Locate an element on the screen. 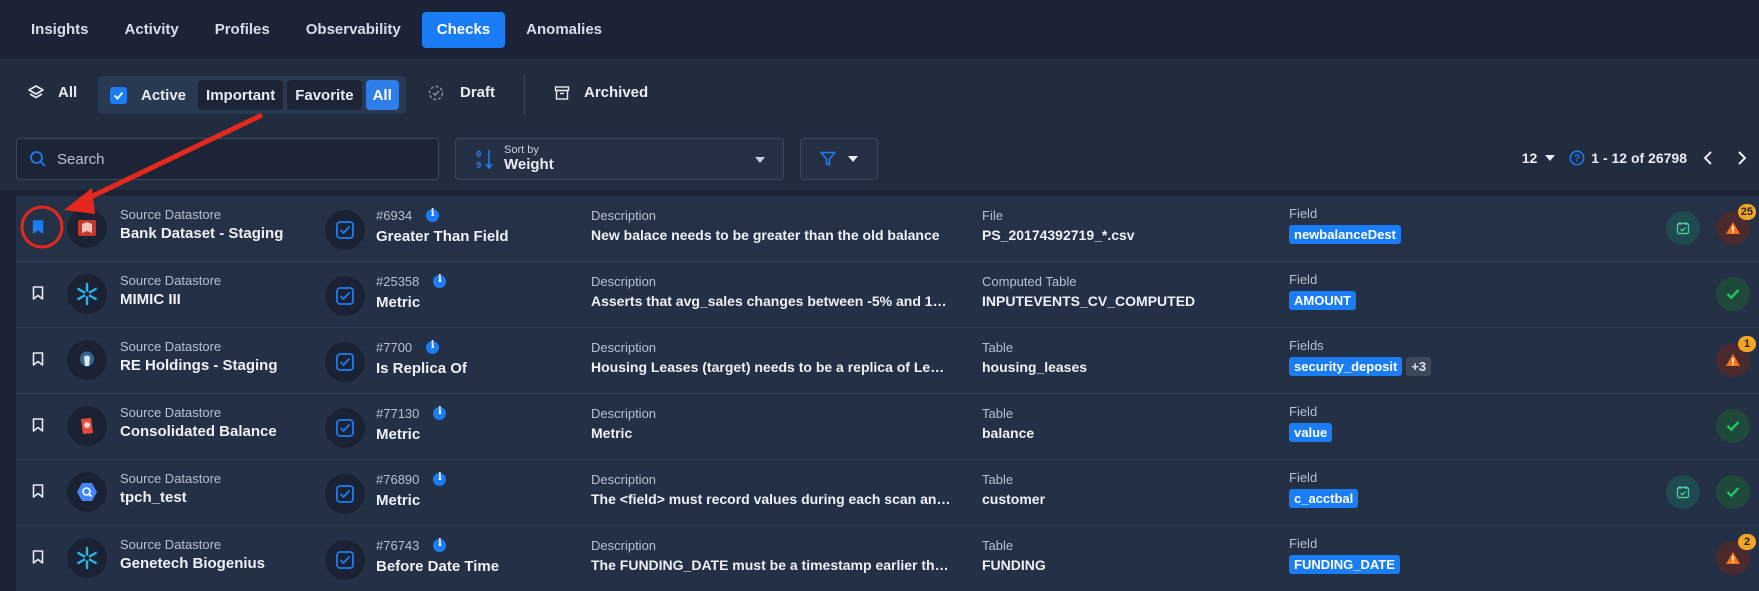 The width and height of the screenshot is (1759, 591). container-name: housing_leases is located at coordinates (1034, 367).